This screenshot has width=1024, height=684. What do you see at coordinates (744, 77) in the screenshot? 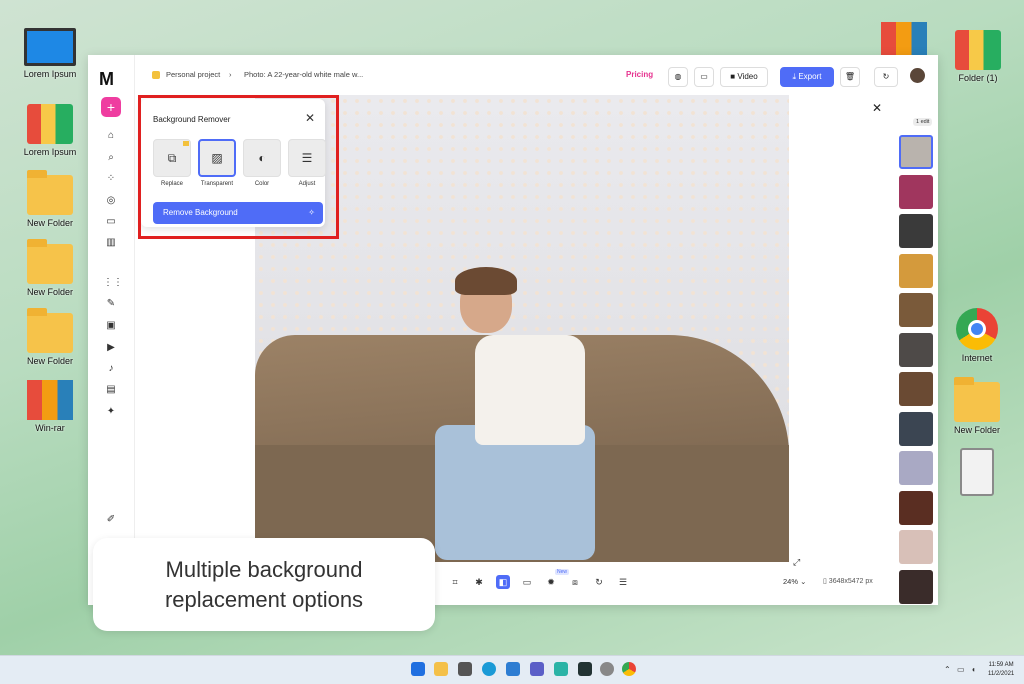
I see `video-button: ■ Video` at bounding box center [744, 77].